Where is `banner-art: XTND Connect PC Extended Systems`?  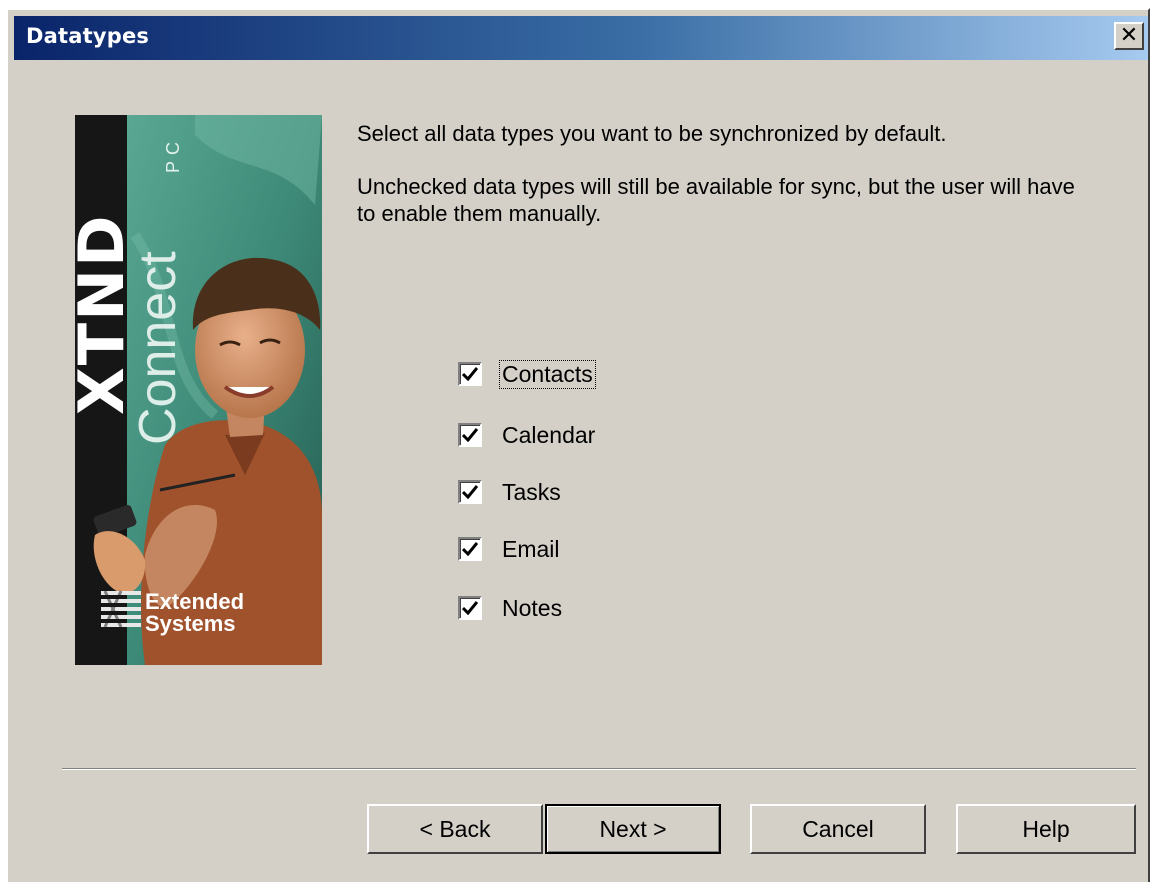 banner-art: XTND Connect PC Extended Systems is located at coordinates (198, 390).